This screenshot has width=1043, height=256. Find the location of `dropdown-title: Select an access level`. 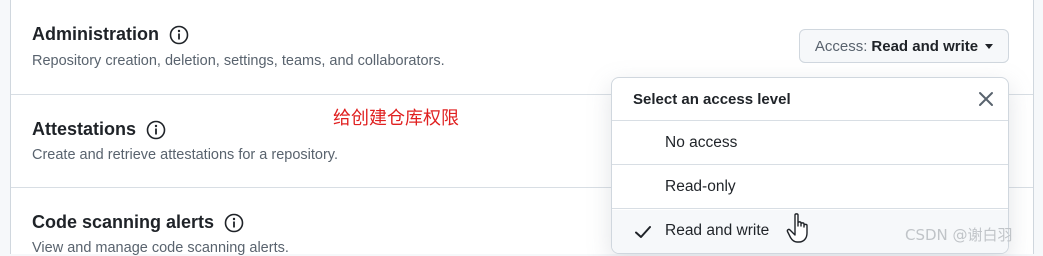

dropdown-title: Select an access level is located at coordinates (712, 99).